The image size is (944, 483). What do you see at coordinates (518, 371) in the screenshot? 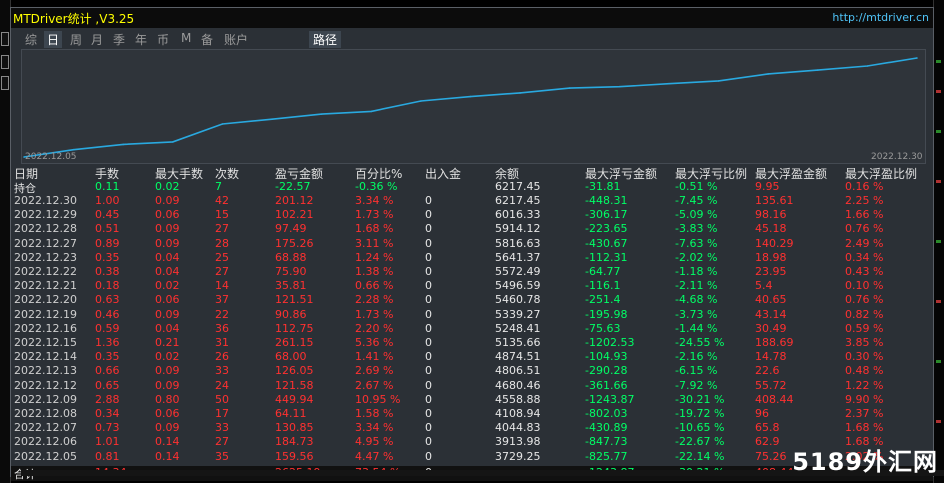
I see `cell-balance: 4806.51` at bounding box center [518, 371].